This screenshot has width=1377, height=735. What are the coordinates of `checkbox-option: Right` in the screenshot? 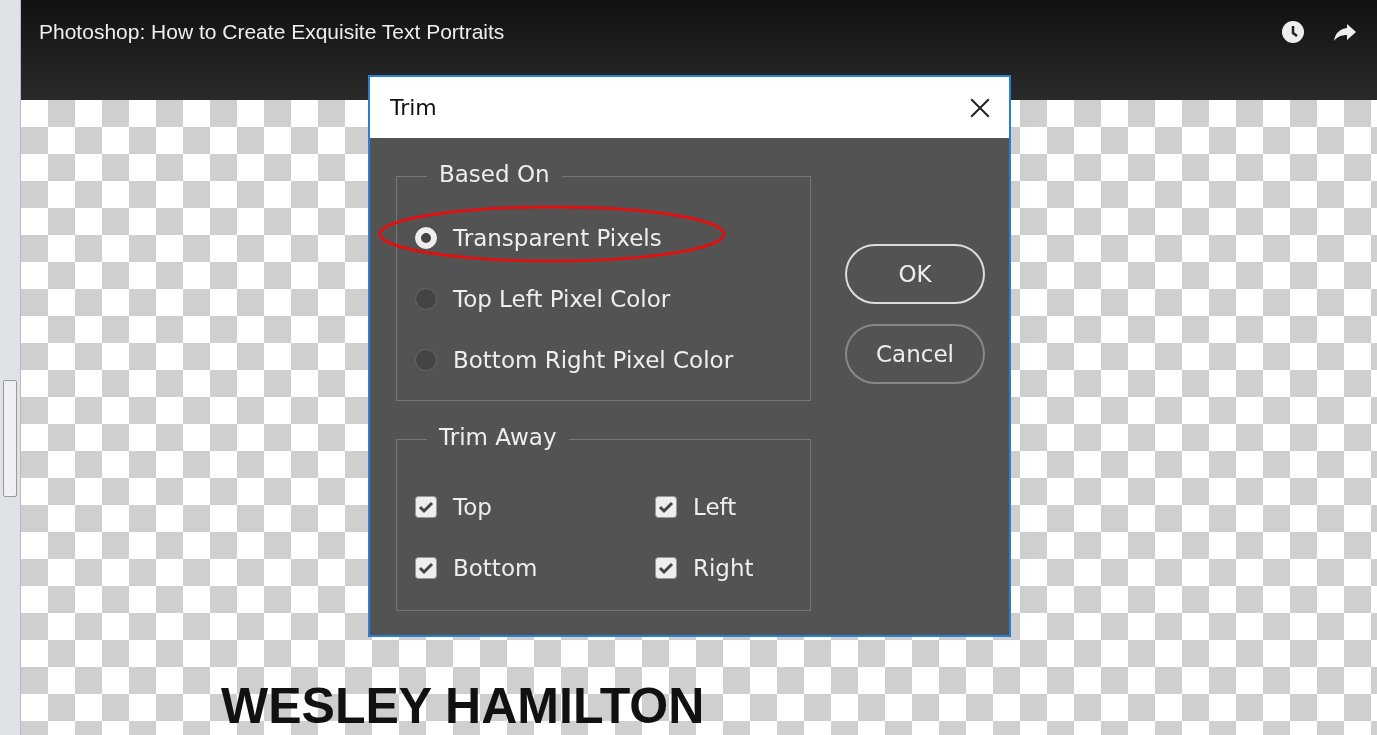 It's located at (732, 567).